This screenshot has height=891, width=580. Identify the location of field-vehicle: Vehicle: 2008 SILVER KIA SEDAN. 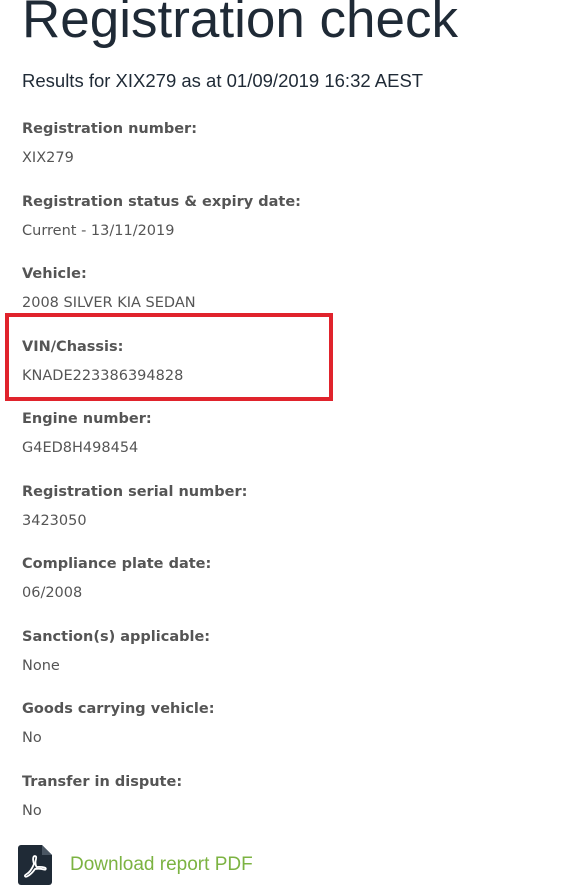
(109, 288).